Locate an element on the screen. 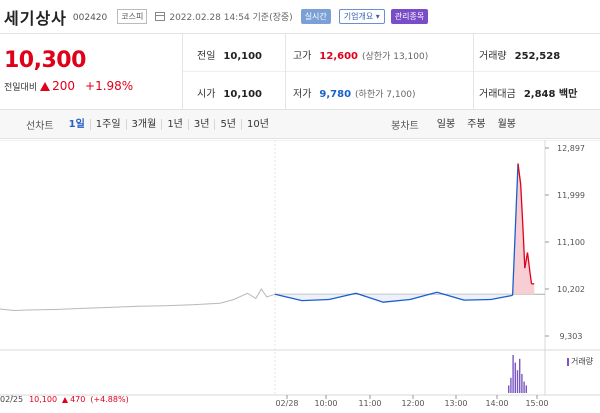 The width and height of the screenshot is (600, 413). managed-stock-badge: 관리종목 is located at coordinates (409, 16).